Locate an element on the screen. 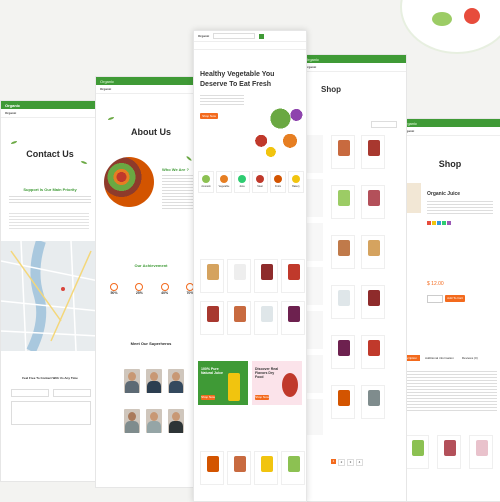 Image resolution: width=500 pixels, height=502 pixels. product-name: Organic Juice is located at coordinates (444, 194).